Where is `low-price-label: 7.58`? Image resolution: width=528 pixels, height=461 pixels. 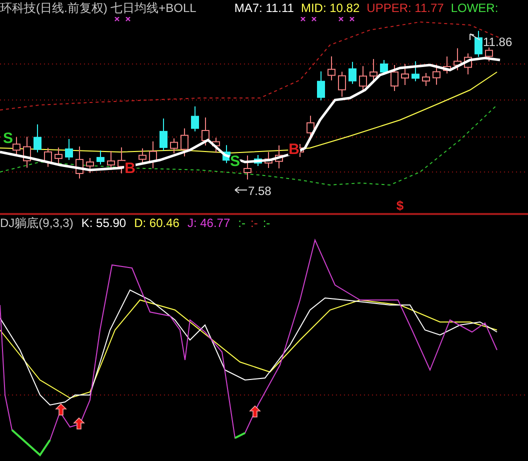 low-price-label: 7.58 is located at coordinates (260, 191).